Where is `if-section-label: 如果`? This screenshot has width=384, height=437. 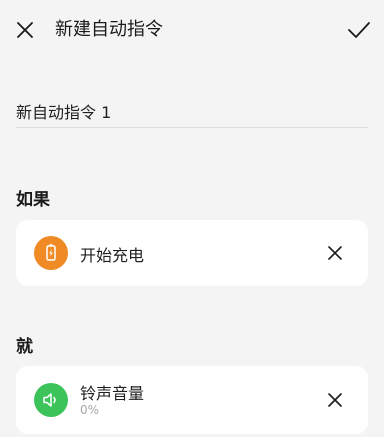
if-section-label: 如果 is located at coordinates (33, 200).